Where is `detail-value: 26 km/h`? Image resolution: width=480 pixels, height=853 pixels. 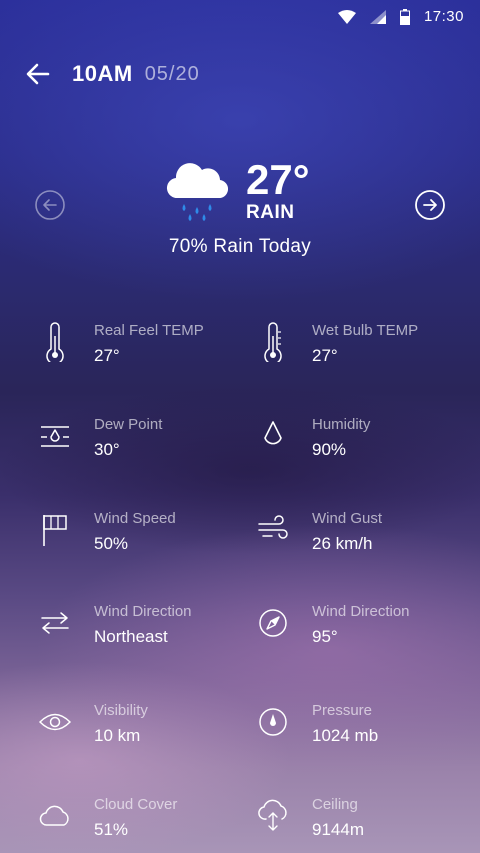 detail-value: 26 km/h is located at coordinates (342, 543).